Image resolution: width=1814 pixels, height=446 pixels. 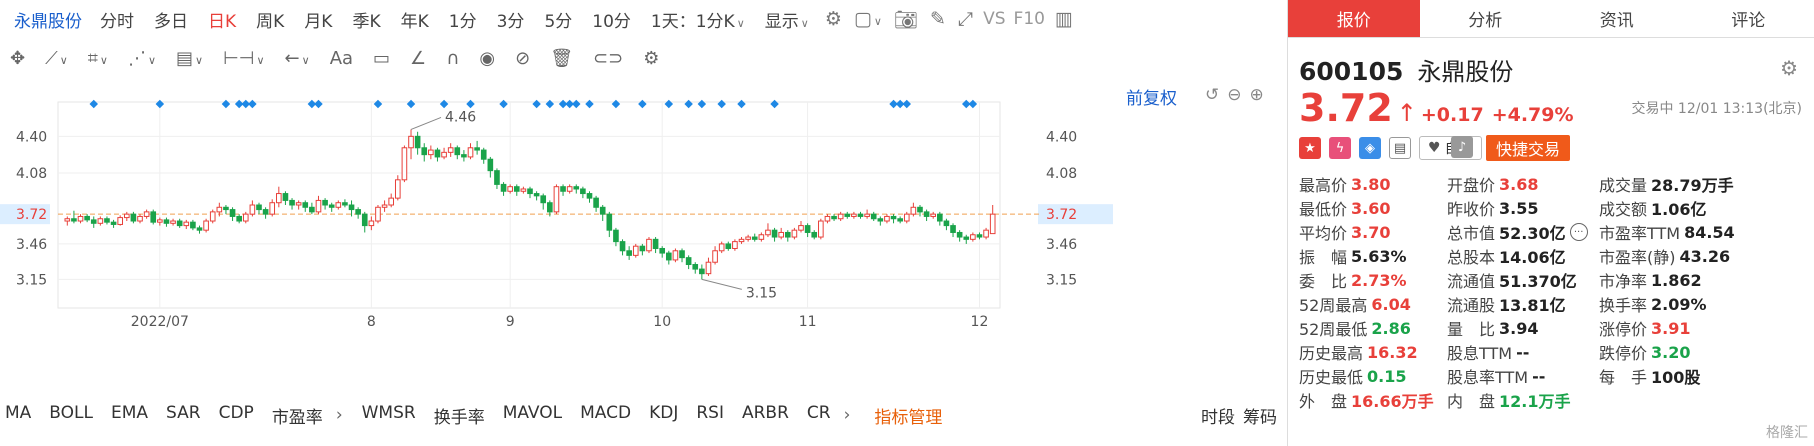 I want to click on polyline-icon: ⋰ ∨, so click(x=142, y=58).